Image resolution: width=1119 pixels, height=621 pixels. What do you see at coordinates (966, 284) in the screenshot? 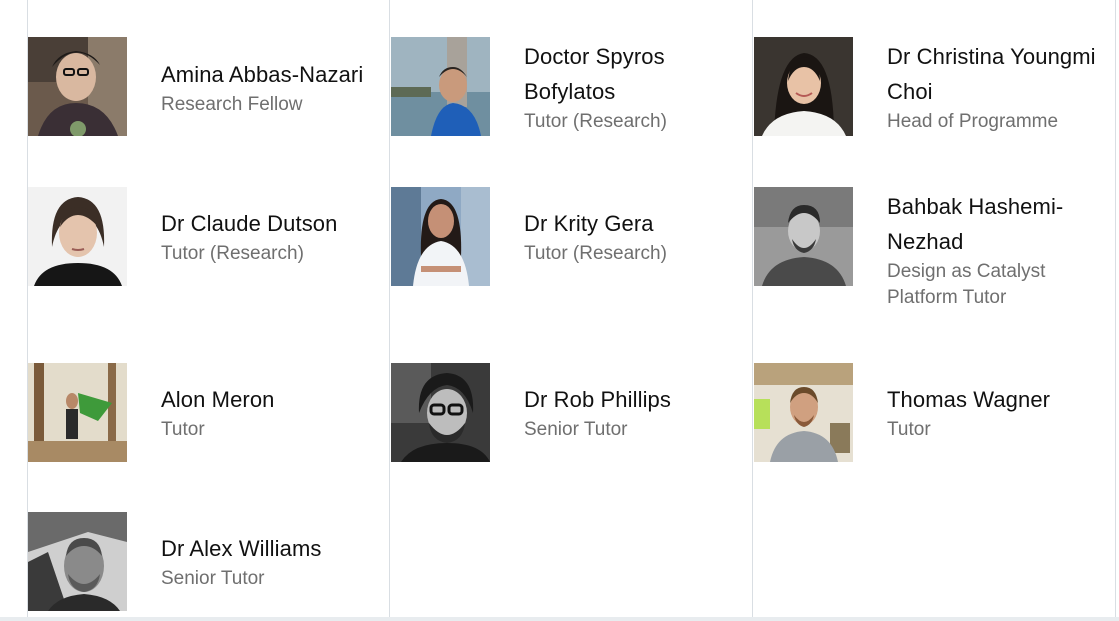
I see `staff-role: Design as Catalyst Platform Tutor` at bounding box center [966, 284].